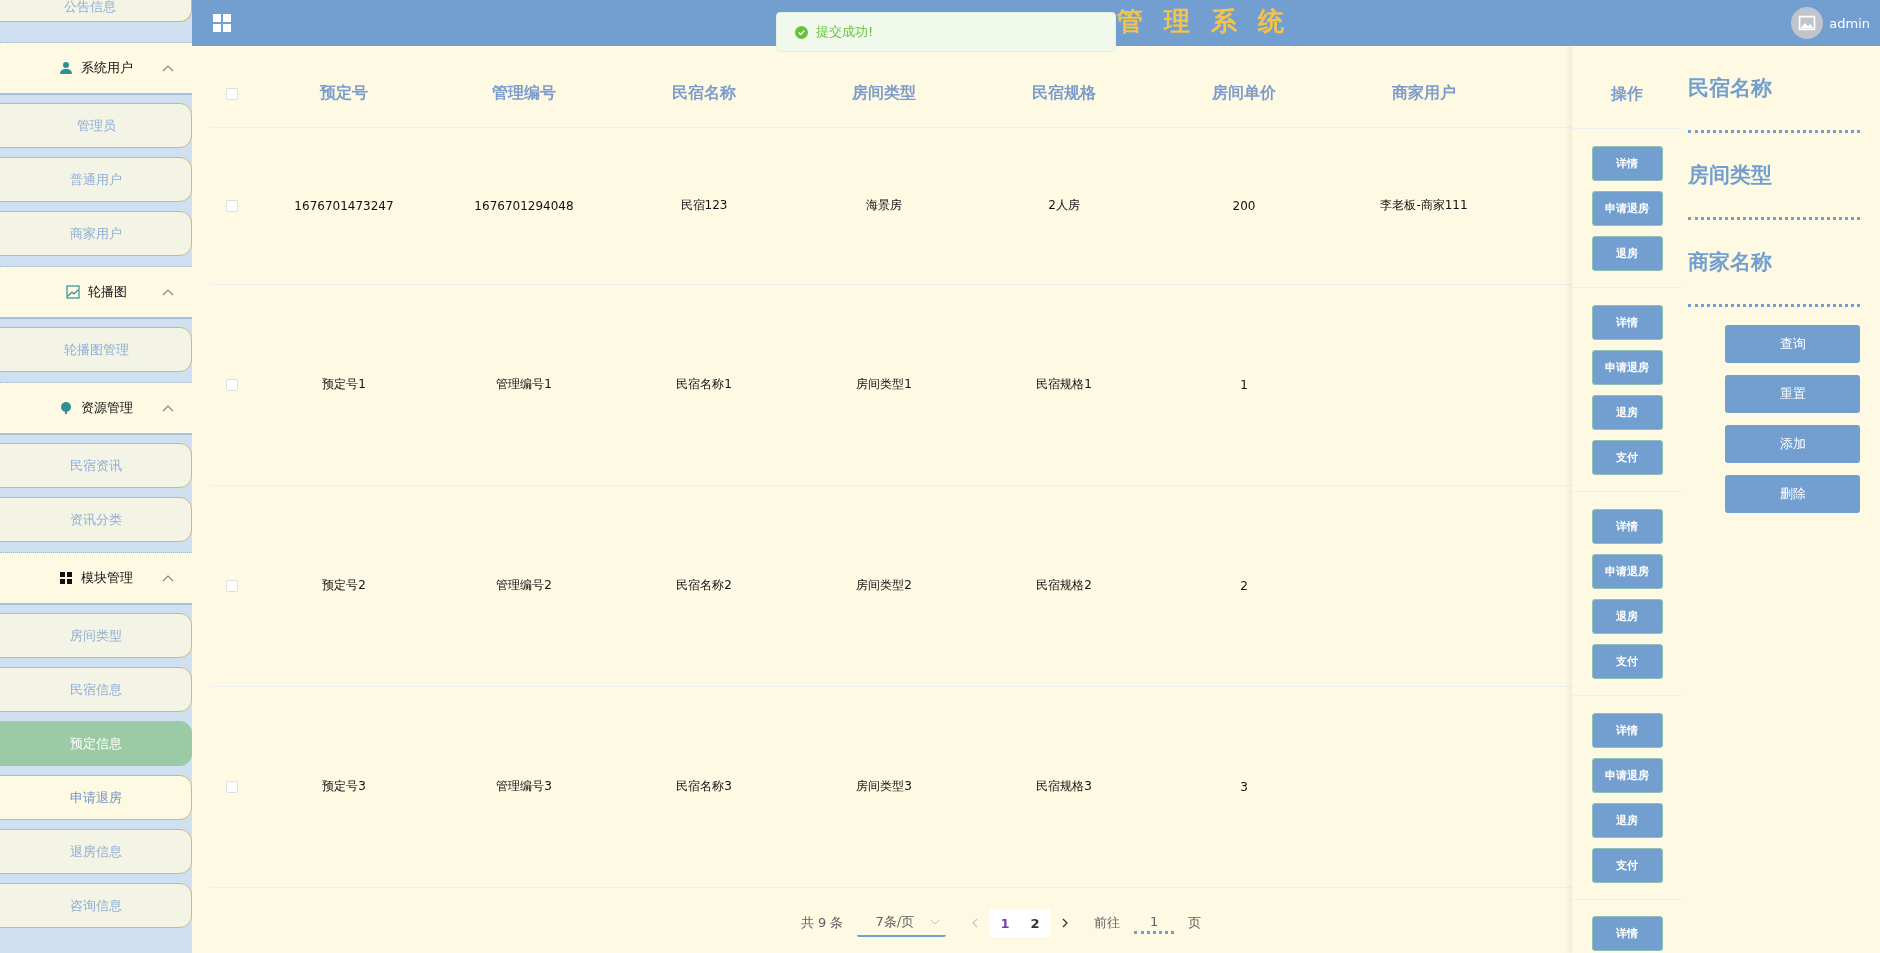  I want to click on table-cell: 民宿名称2, so click(704, 585).